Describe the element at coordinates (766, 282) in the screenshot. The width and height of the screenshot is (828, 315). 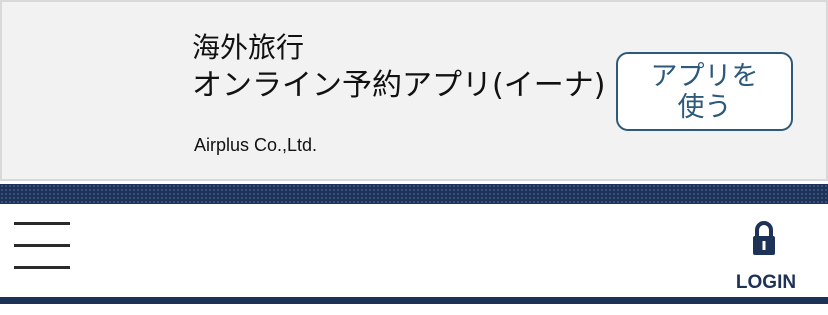
I see `login-label: LOGIN` at that location.